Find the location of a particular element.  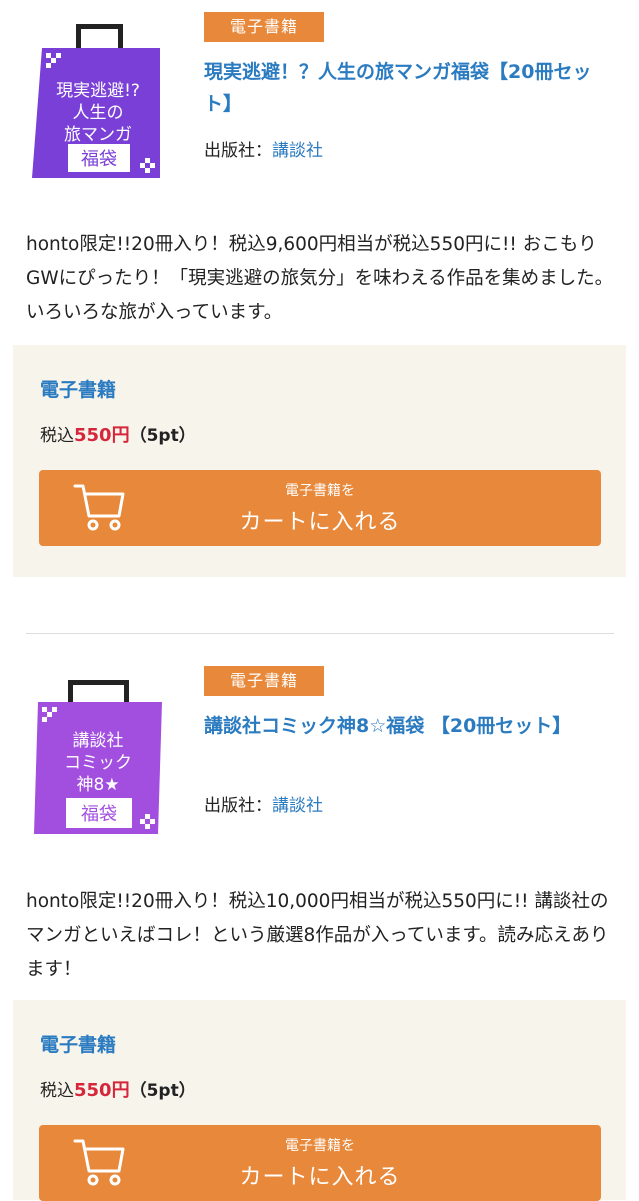

bag-text-line1: 講談社 is located at coordinates (98, 741).